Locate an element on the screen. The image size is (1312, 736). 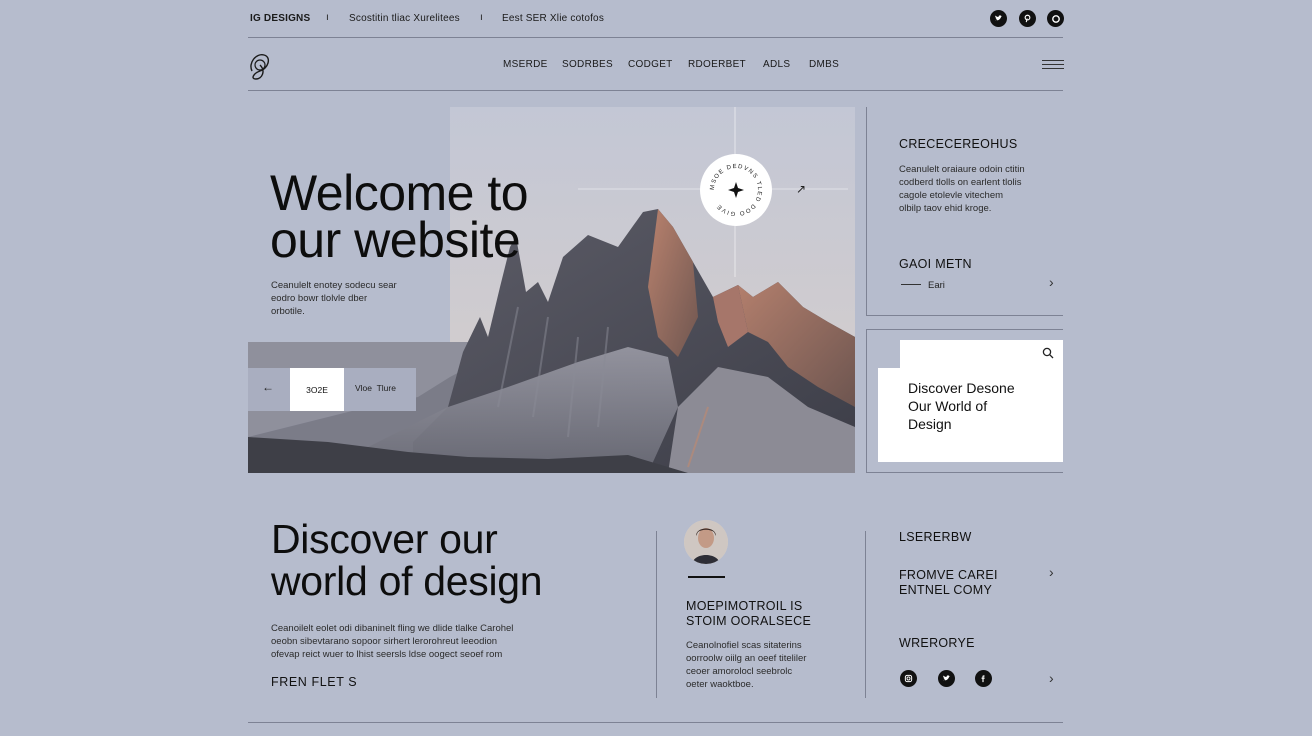
right-heading-2-line1: FROMVE CAREI is located at coordinates (948, 575).